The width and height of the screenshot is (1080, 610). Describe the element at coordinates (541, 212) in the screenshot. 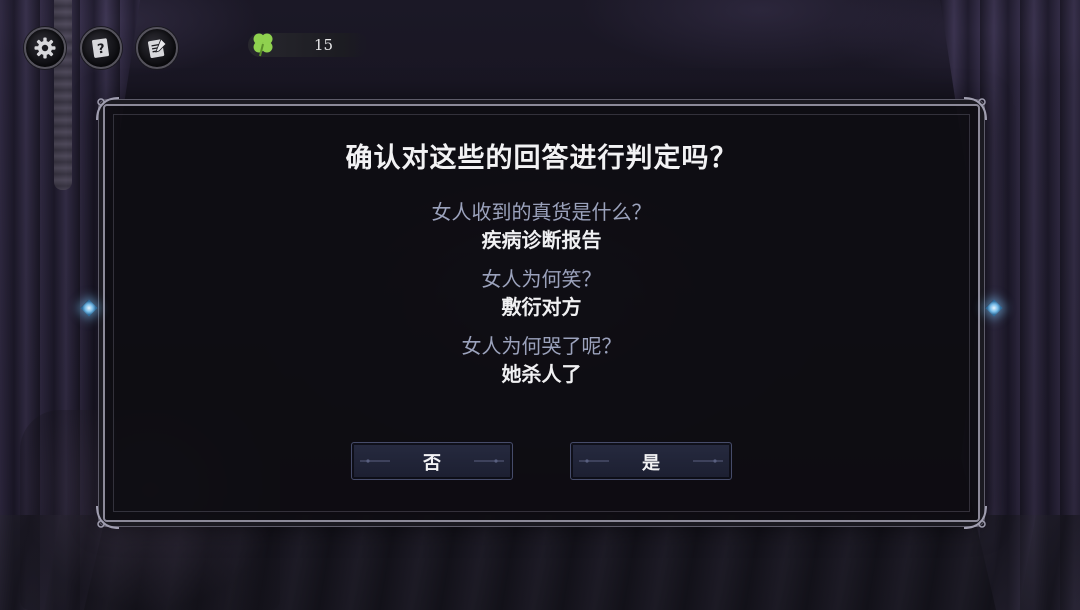

I see `question-text: 女人收到的真货是什么？` at that location.